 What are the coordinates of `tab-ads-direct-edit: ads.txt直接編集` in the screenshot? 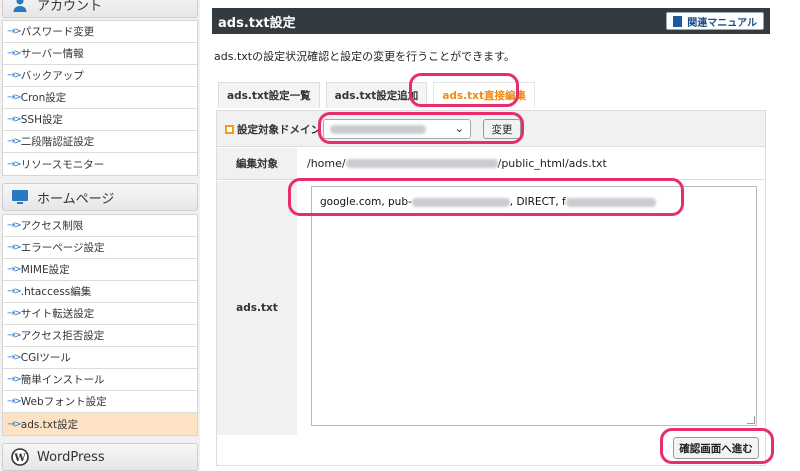 It's located at (484, 95).